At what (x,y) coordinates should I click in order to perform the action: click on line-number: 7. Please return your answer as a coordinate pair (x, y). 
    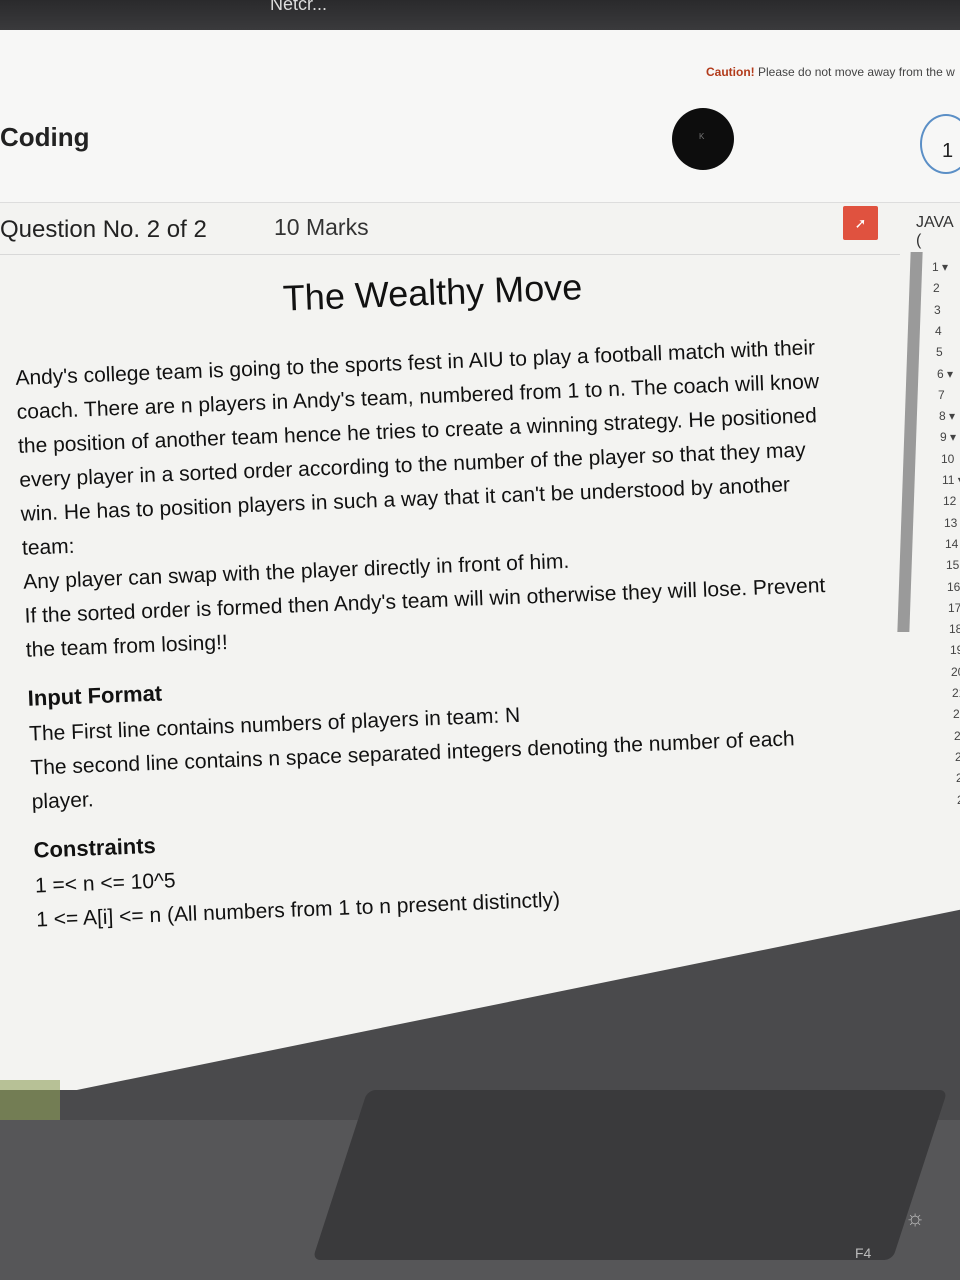
    Looking at the image, I should click on (941, 394).